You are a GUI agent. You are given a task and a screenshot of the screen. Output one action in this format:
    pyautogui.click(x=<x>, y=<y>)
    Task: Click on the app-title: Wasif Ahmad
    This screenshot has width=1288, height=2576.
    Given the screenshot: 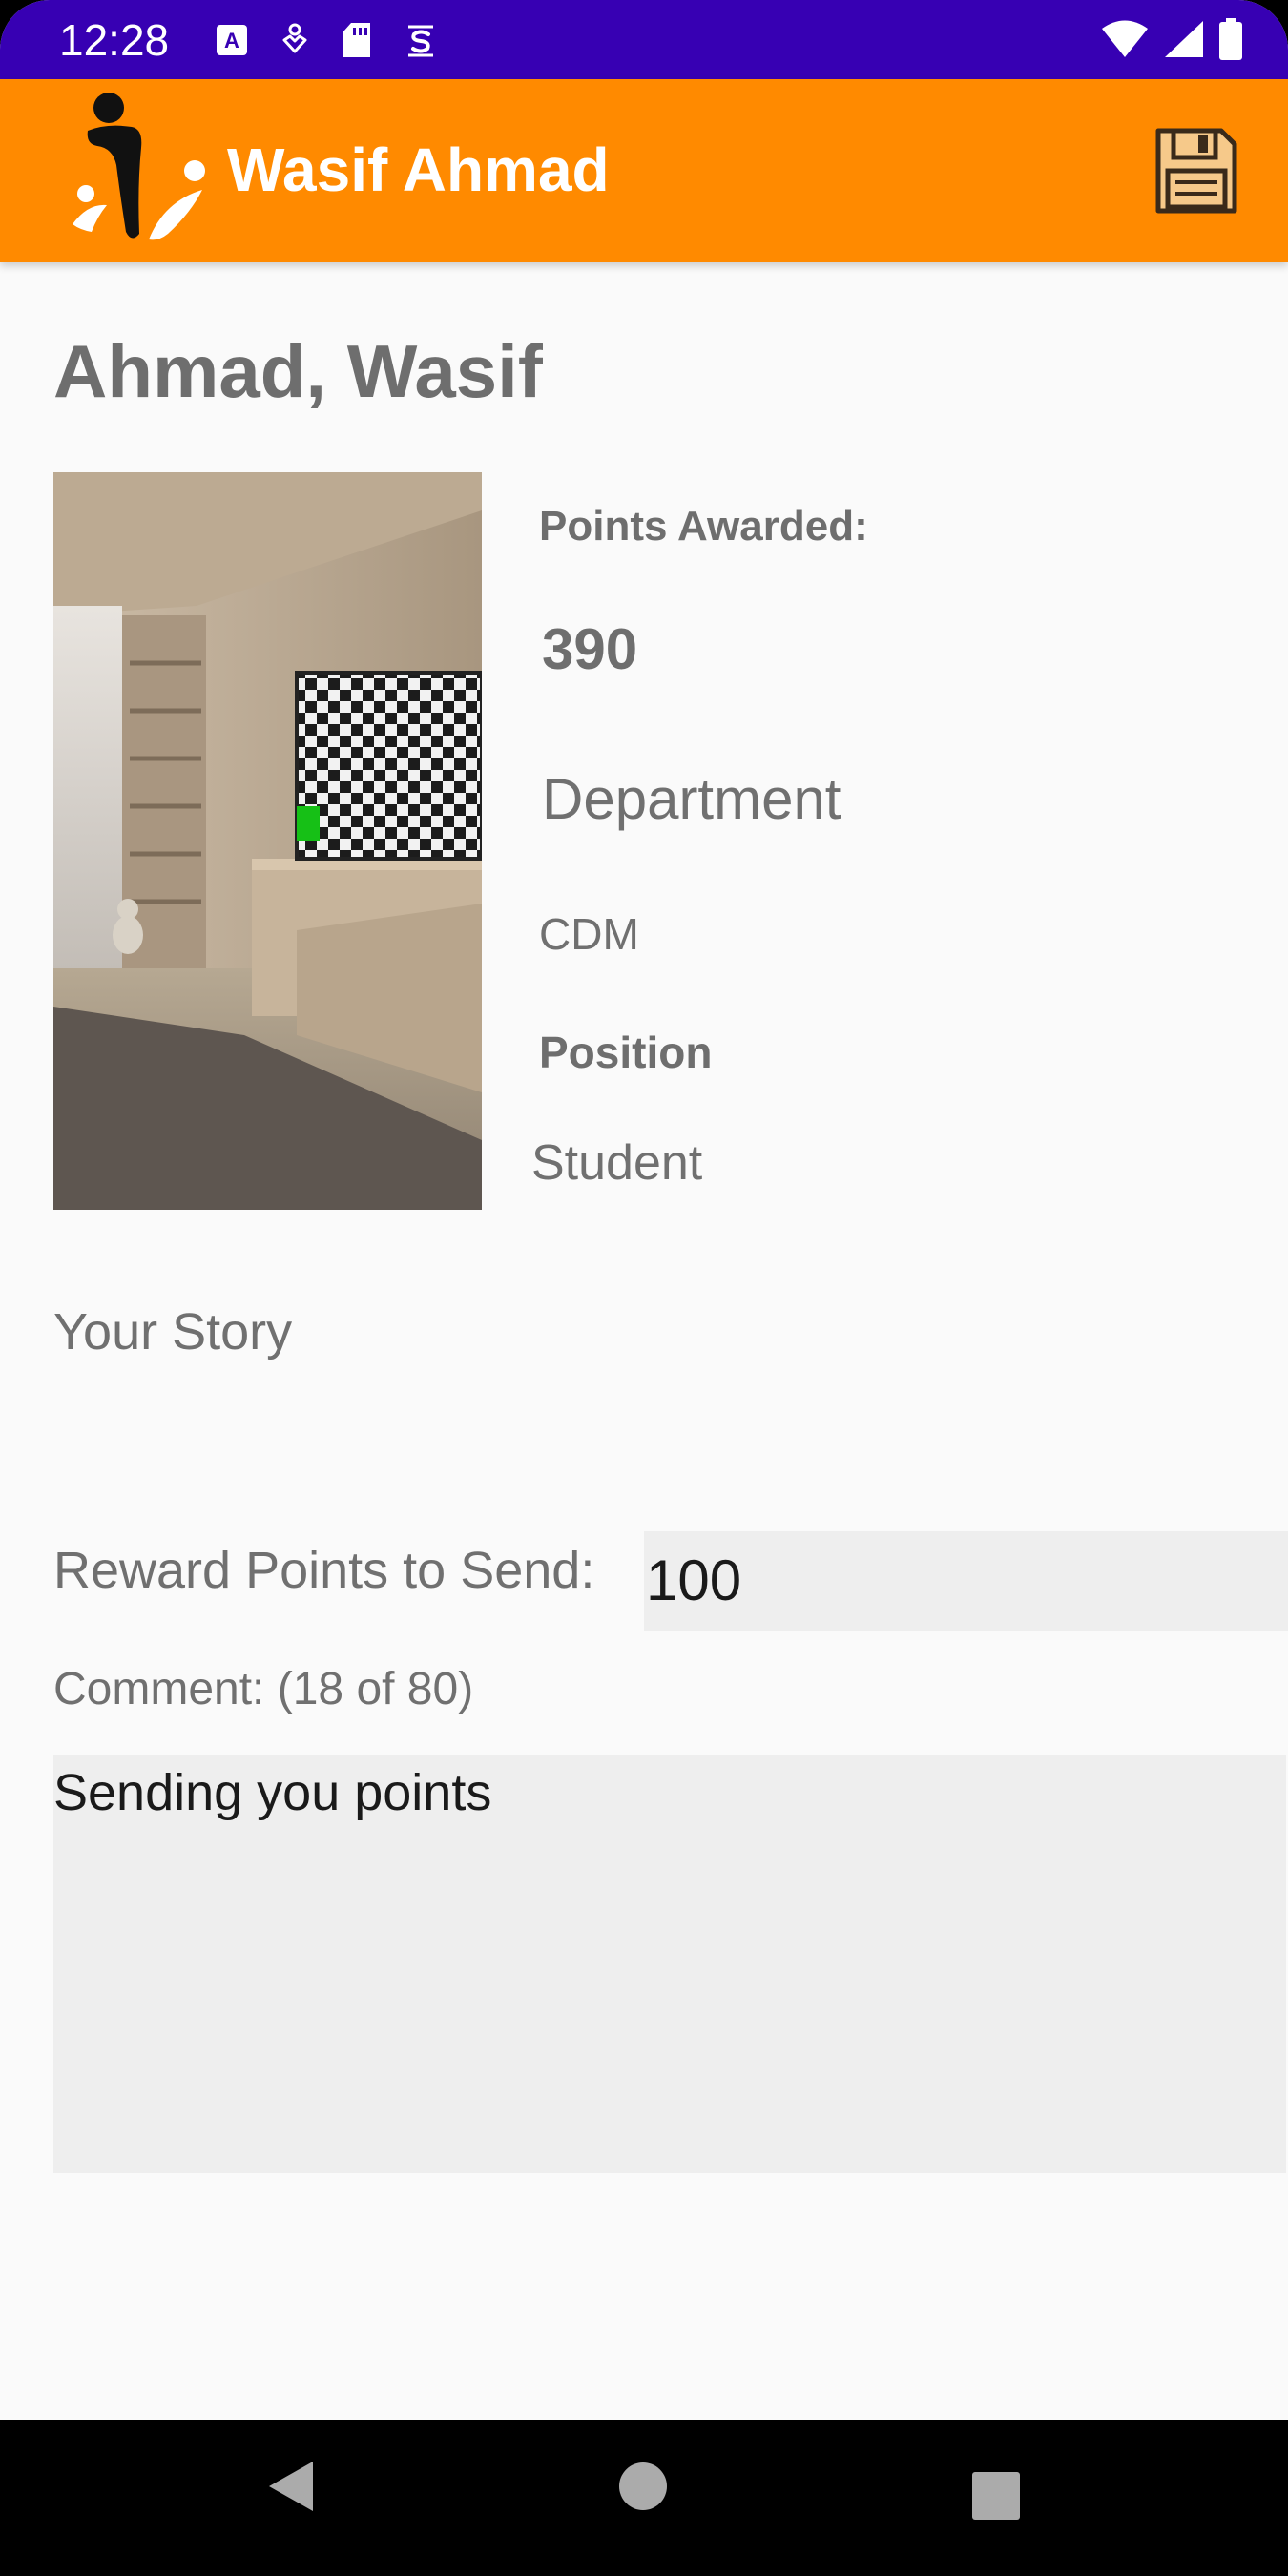 What is the action you would take?
    pyautogui.click(x=418, y=169)
    